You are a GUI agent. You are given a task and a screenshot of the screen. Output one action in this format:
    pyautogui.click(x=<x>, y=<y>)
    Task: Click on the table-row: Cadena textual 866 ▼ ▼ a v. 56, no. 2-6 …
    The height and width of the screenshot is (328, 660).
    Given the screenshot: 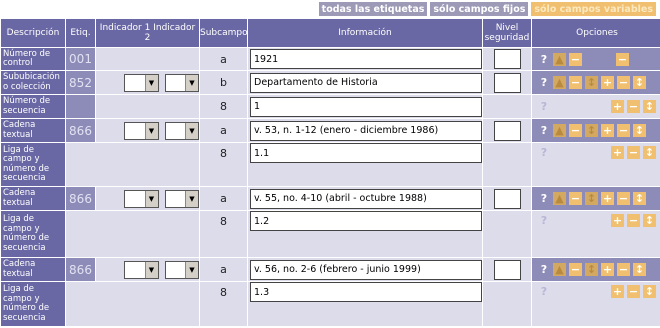 What is the action you would take?
    pyautogui.click(x=330, y=269)
    